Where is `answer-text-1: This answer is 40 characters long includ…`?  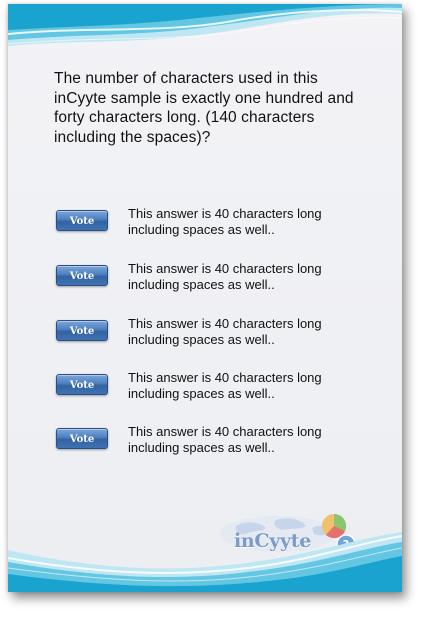
answer-text-1: This answer is 40 characters long includ… is located at coordinates (225, 221).